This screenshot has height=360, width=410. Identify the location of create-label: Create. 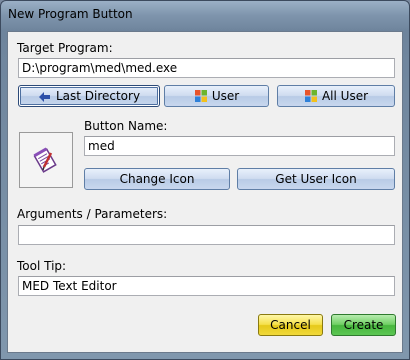
(363, 325).